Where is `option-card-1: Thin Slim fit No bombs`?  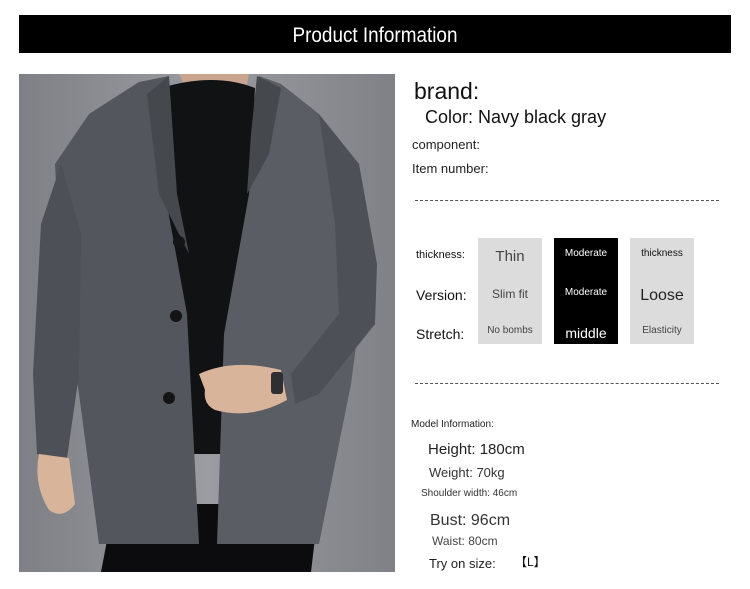 option-card-1: Thin Slim fit No bombs is located at coordinates (510, 291).